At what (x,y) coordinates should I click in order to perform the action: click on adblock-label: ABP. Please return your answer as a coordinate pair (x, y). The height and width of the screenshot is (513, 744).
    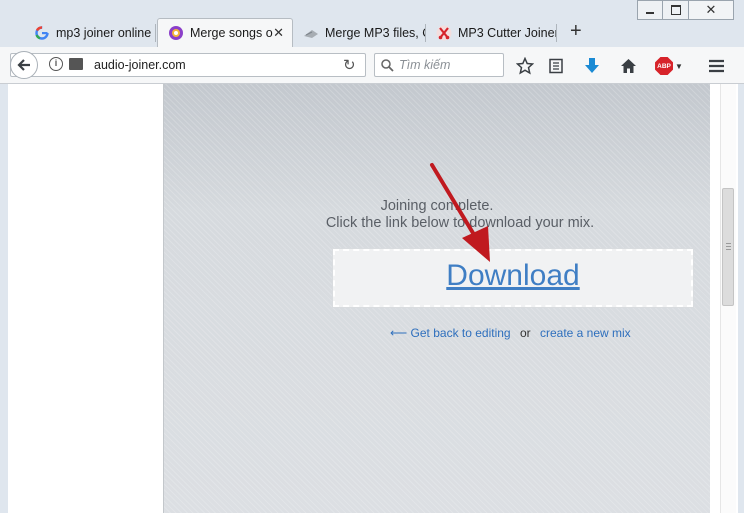
    Looking at the image, I should click on (664, 66).